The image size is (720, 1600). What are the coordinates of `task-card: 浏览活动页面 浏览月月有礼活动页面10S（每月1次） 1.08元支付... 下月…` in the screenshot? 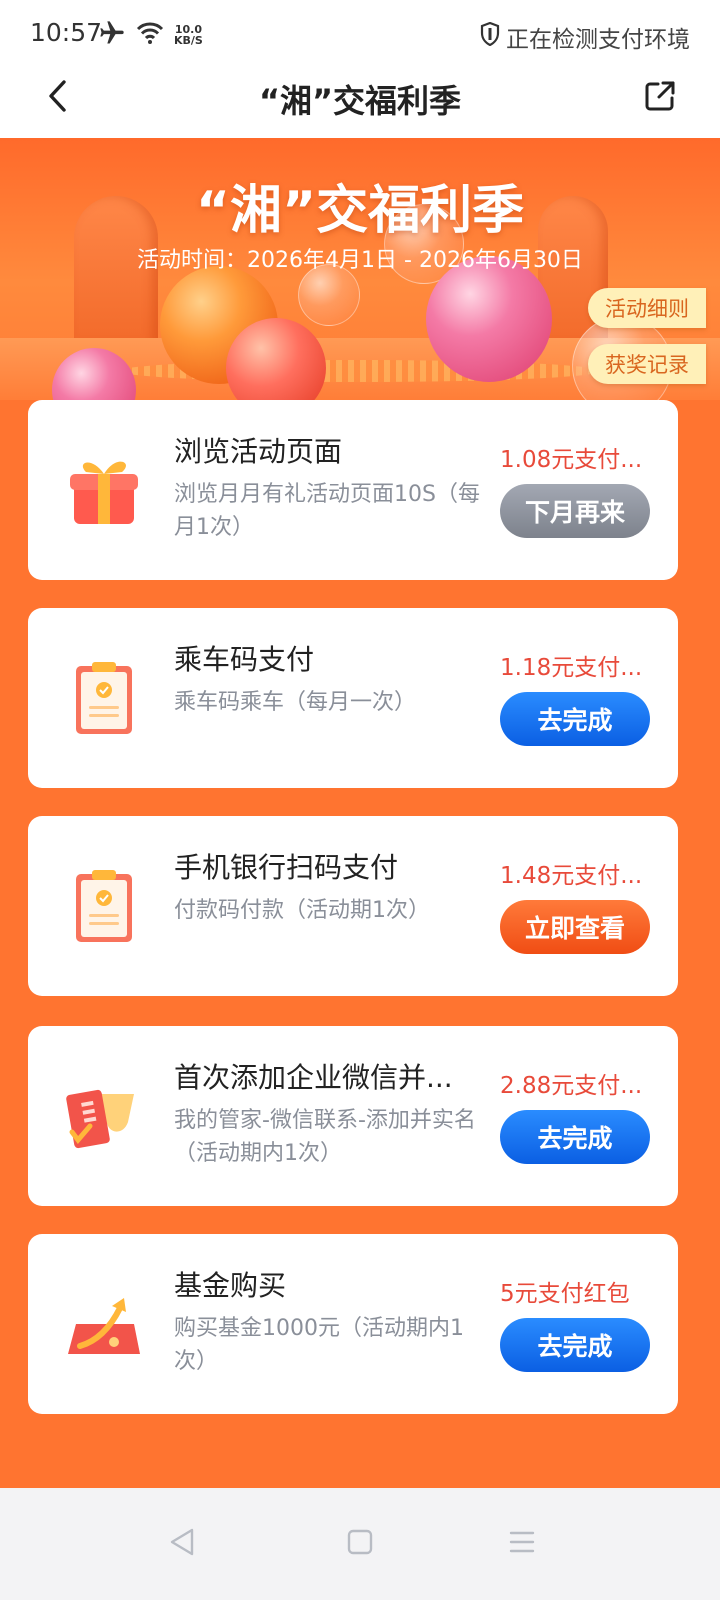 It's located at (353, 490).